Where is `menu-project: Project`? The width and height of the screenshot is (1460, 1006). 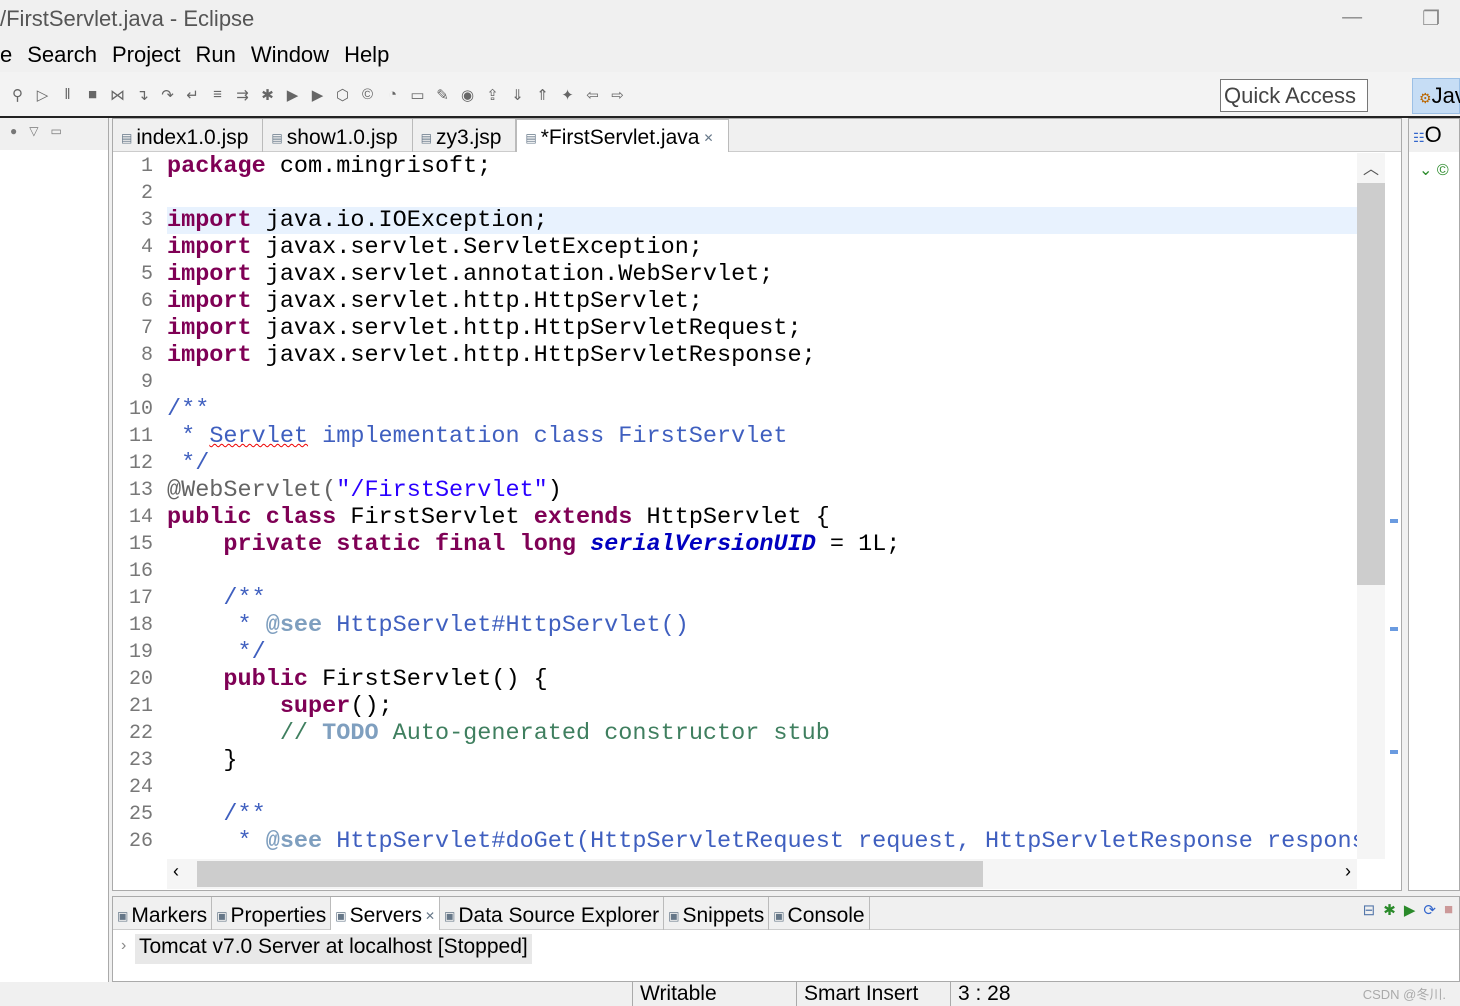
menu-project: Project is located at coordinates (146, 55).